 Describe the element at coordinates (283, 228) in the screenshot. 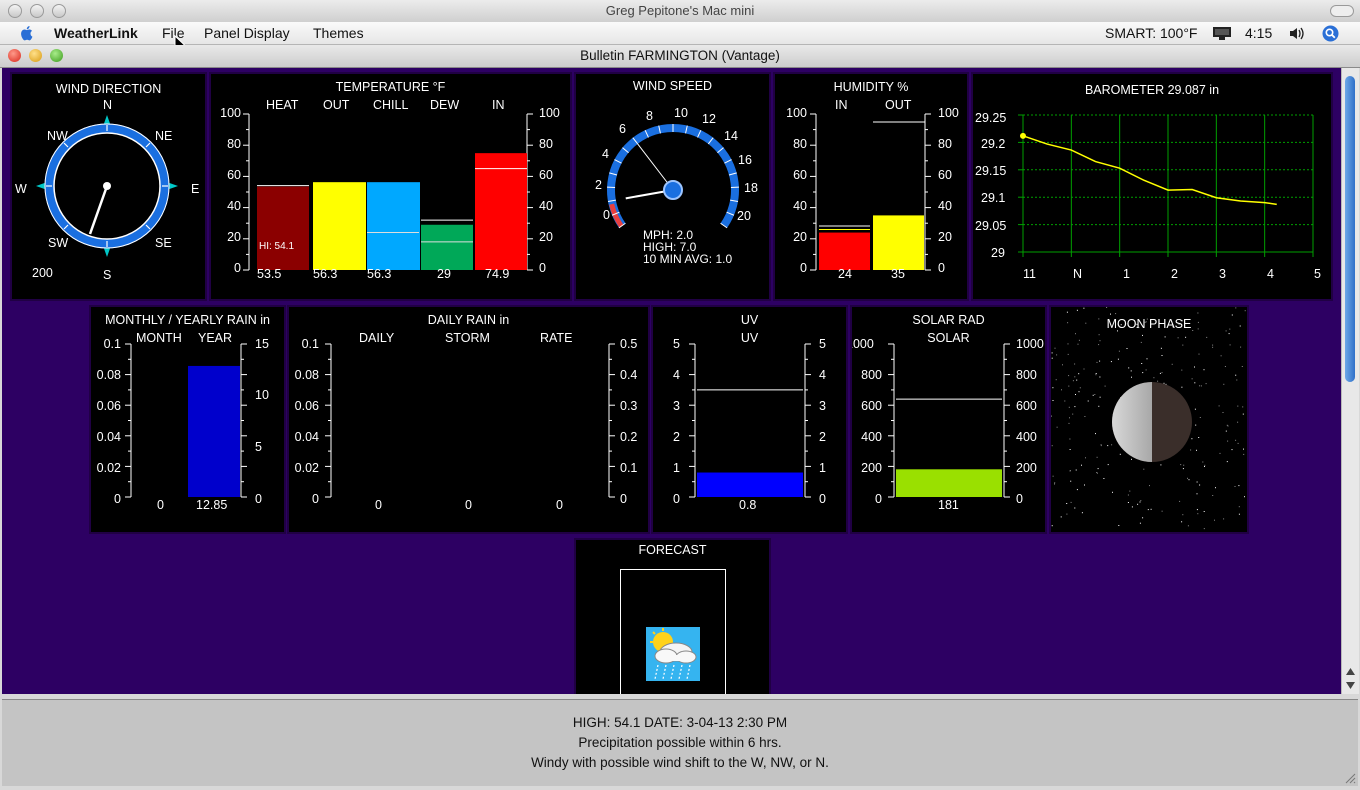

I see `temp-bar-heat` at that location.